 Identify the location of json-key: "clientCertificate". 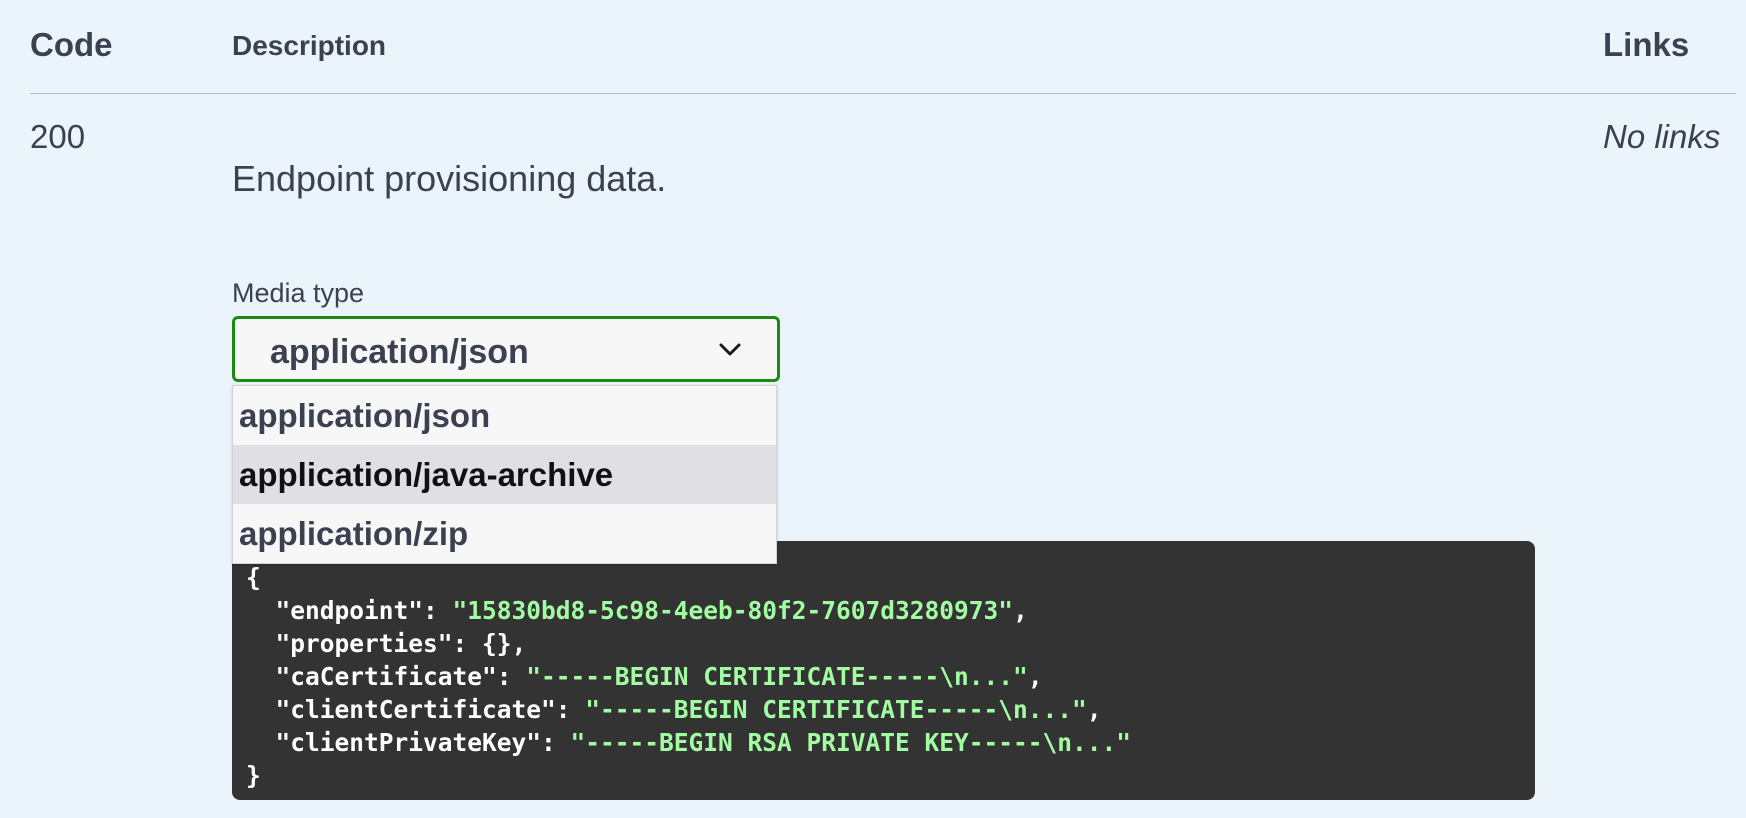
(415, 709).